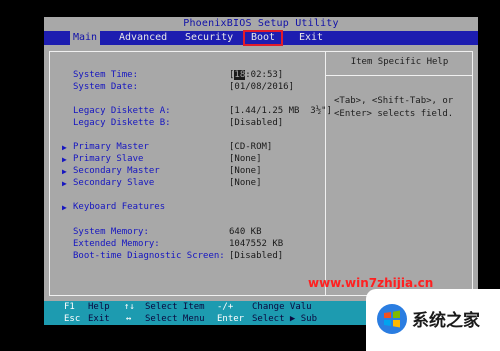  What do you see at coordinates (122, 123) in the screenshot?
I see `diskette-b-label: Legacy Diskette B:` at bounding box center [122, 123].